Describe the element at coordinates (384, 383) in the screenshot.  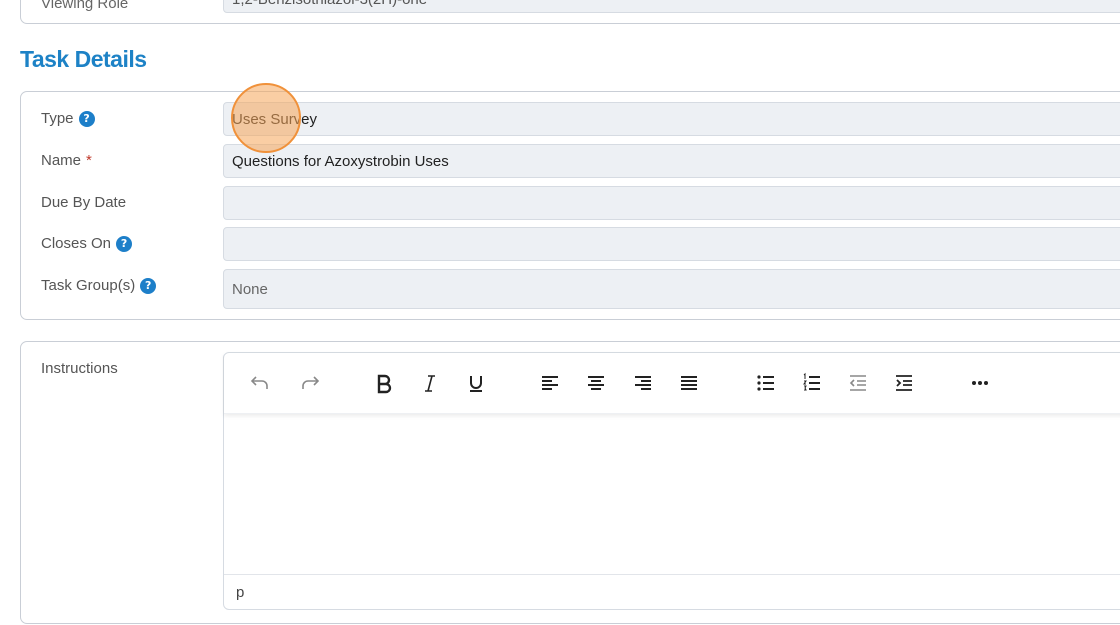
I see `bold-icon` at that location.